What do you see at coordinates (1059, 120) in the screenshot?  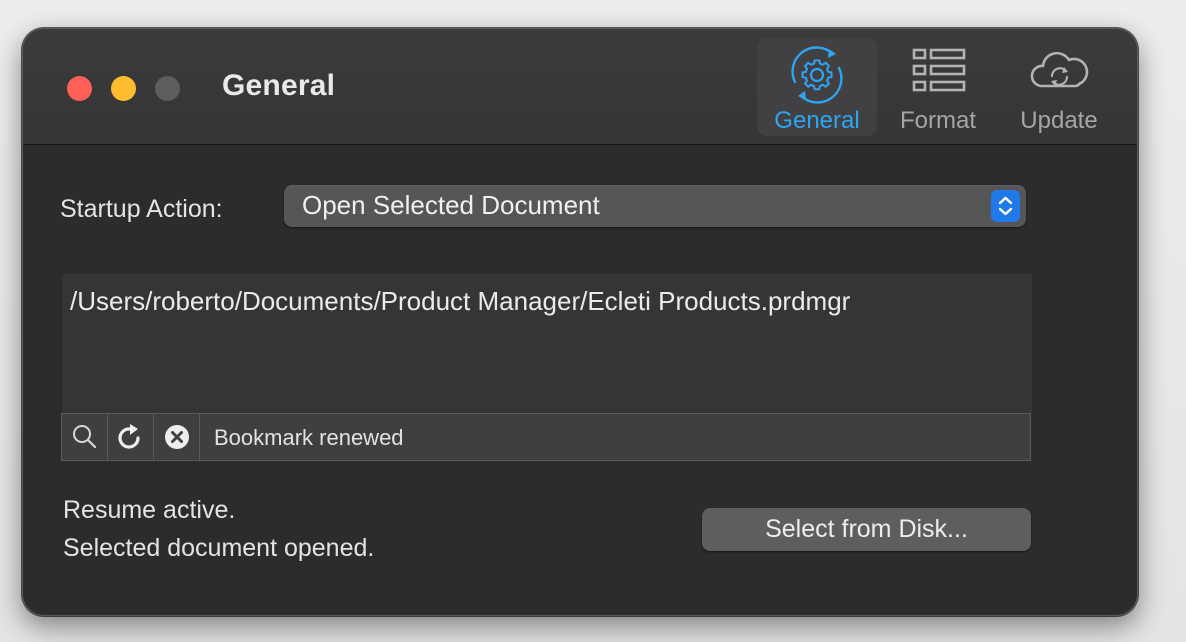 I see `toolbar-tab-update-label: Update` at bounding box center [1059, 120].